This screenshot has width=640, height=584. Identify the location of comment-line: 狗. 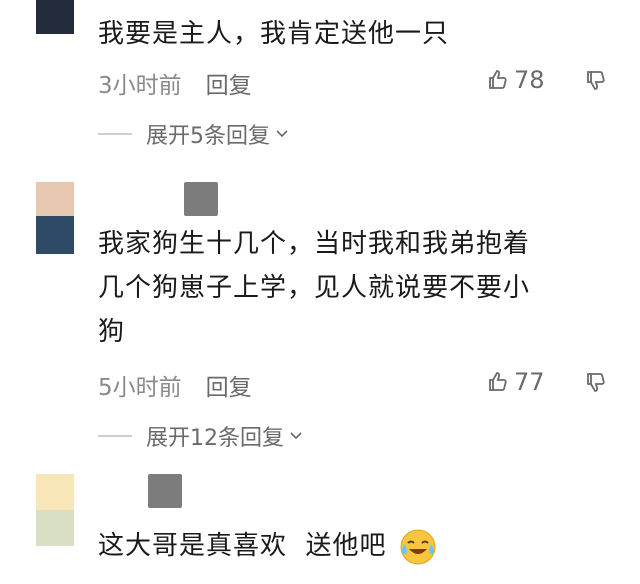
(112, 332).